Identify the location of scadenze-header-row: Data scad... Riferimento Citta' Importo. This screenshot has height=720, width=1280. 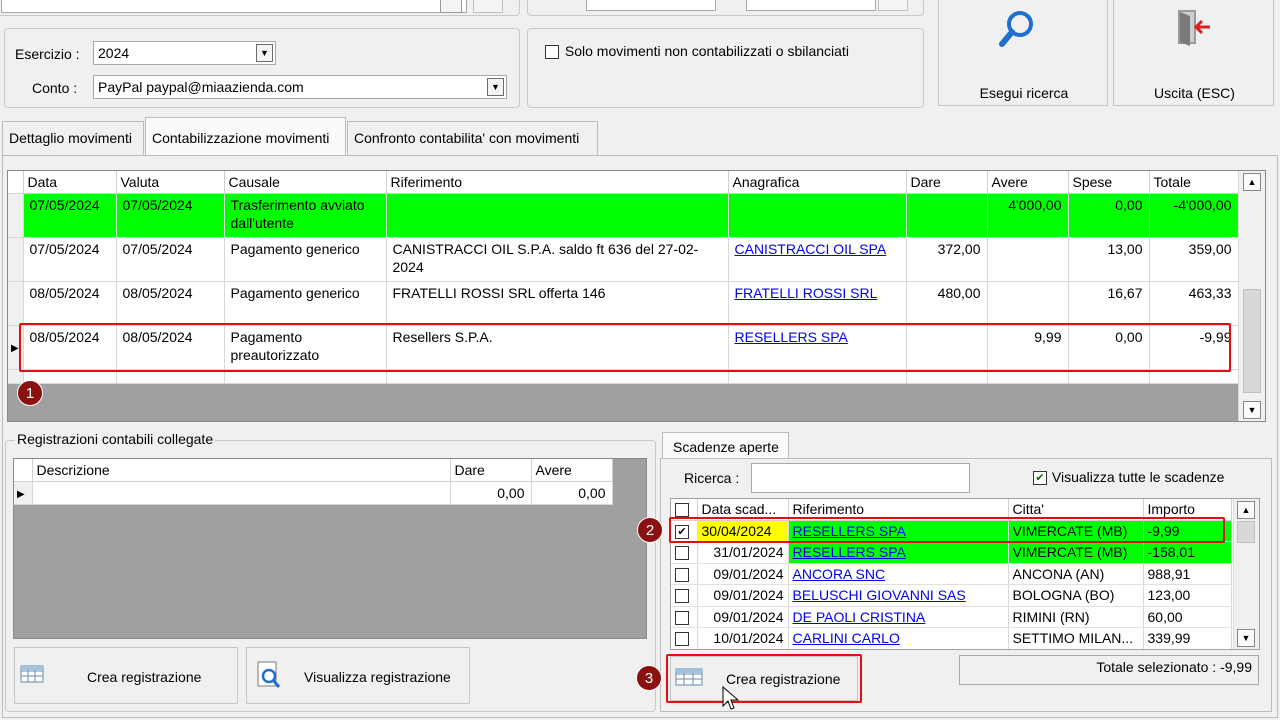
(951, 510).